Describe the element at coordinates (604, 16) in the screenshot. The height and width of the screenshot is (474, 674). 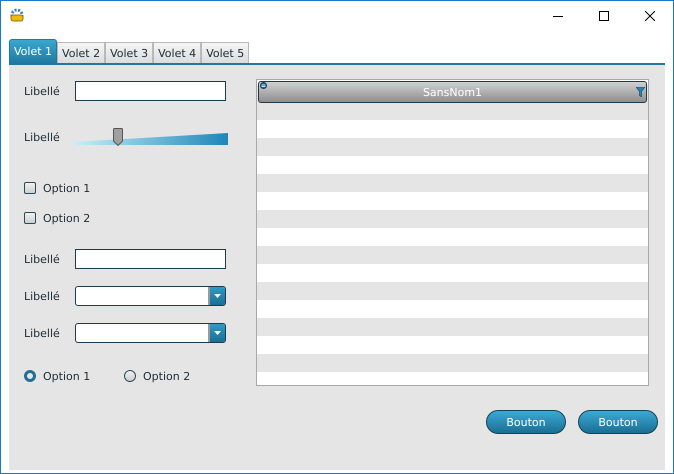
I see `maximize-icon` at that location.